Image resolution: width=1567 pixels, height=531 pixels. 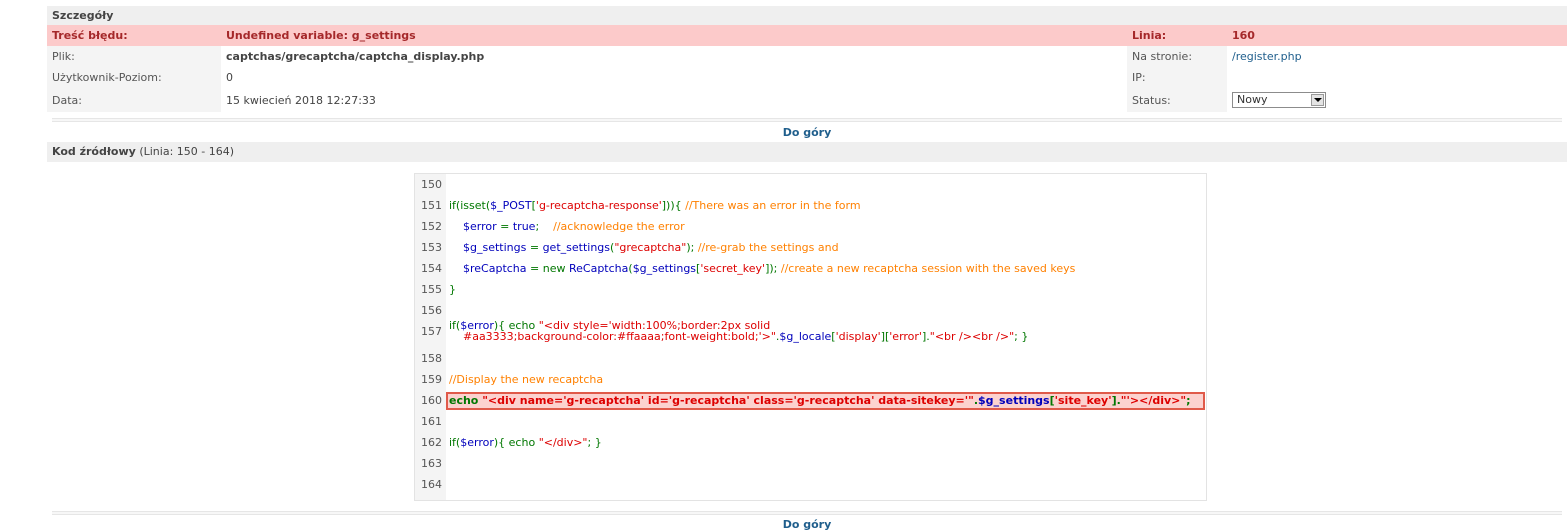 What do you see at coordinates (619, 226) in the screenshot?
I see `code-token: //acknowledge the error` at bounding box center [619, 226].